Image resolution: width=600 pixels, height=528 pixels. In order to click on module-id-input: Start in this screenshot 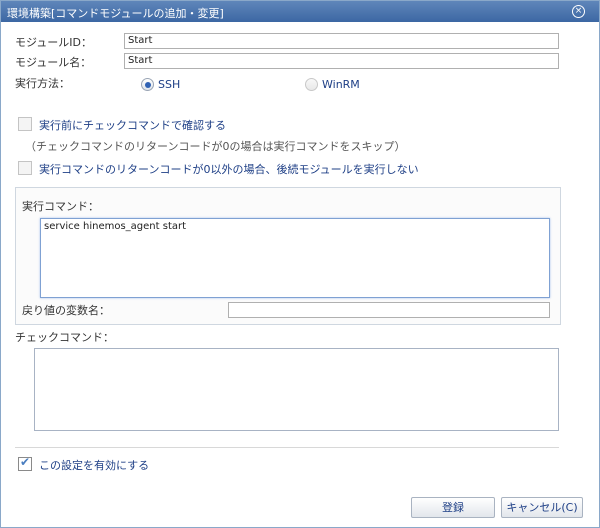, I will do `click(341, 41)`.